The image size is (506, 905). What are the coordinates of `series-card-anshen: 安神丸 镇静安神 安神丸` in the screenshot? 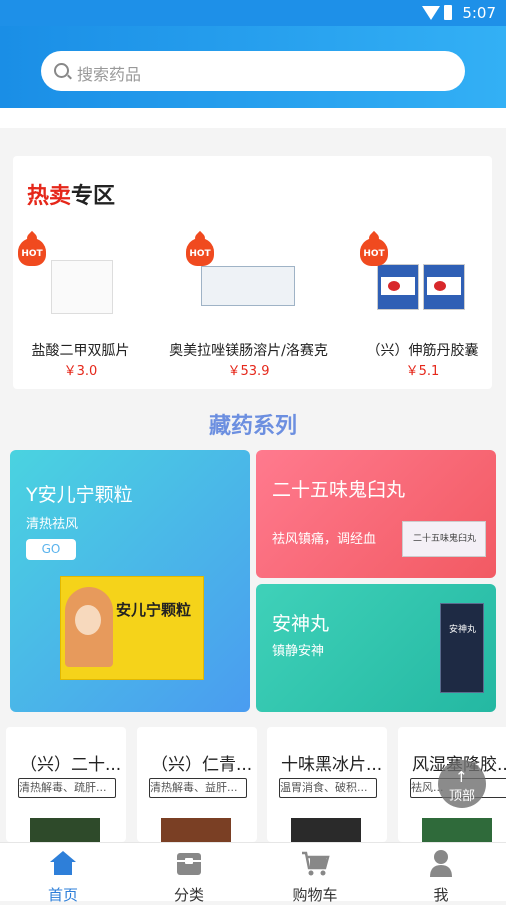 It's located at (376, 648).